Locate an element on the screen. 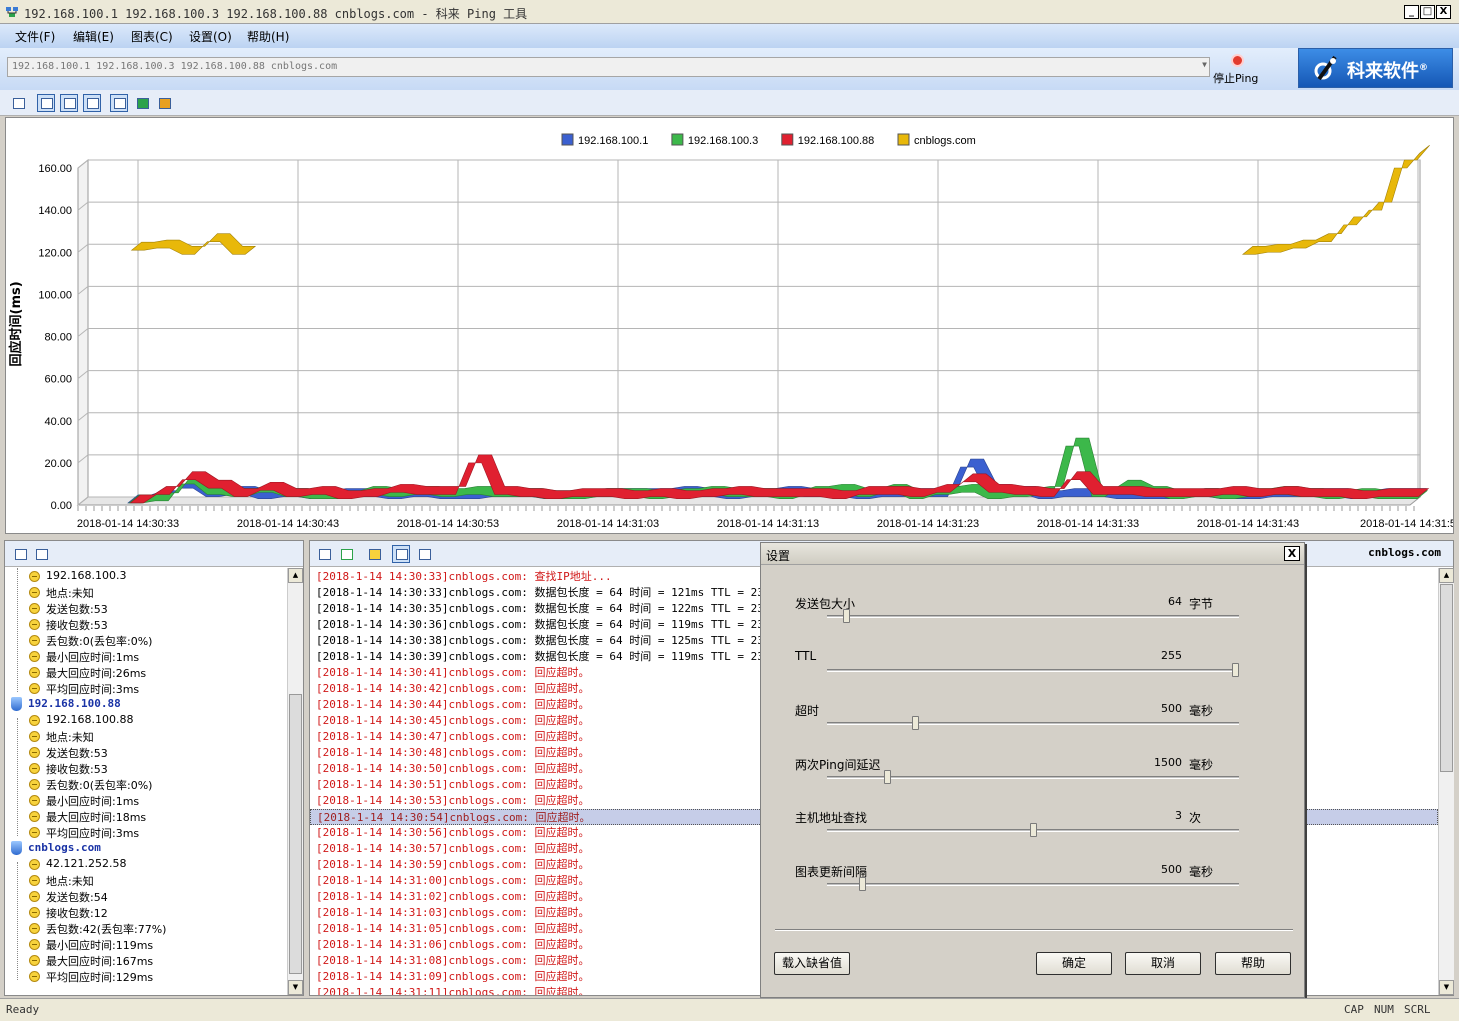 This screenshot has width=1459, height=1021. cancel-button: 取消 is located at coordinates (1163, 963).